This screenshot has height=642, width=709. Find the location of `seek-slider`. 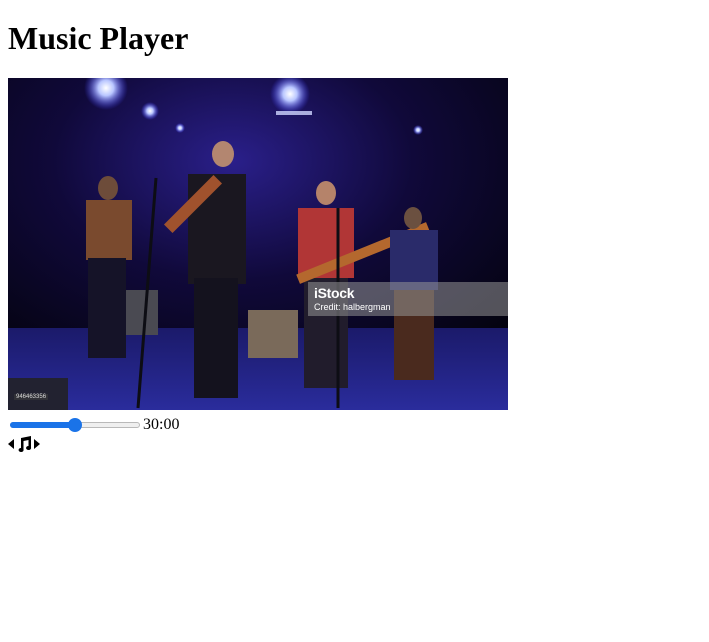

seek-slider is located at coordinates (75, 425).